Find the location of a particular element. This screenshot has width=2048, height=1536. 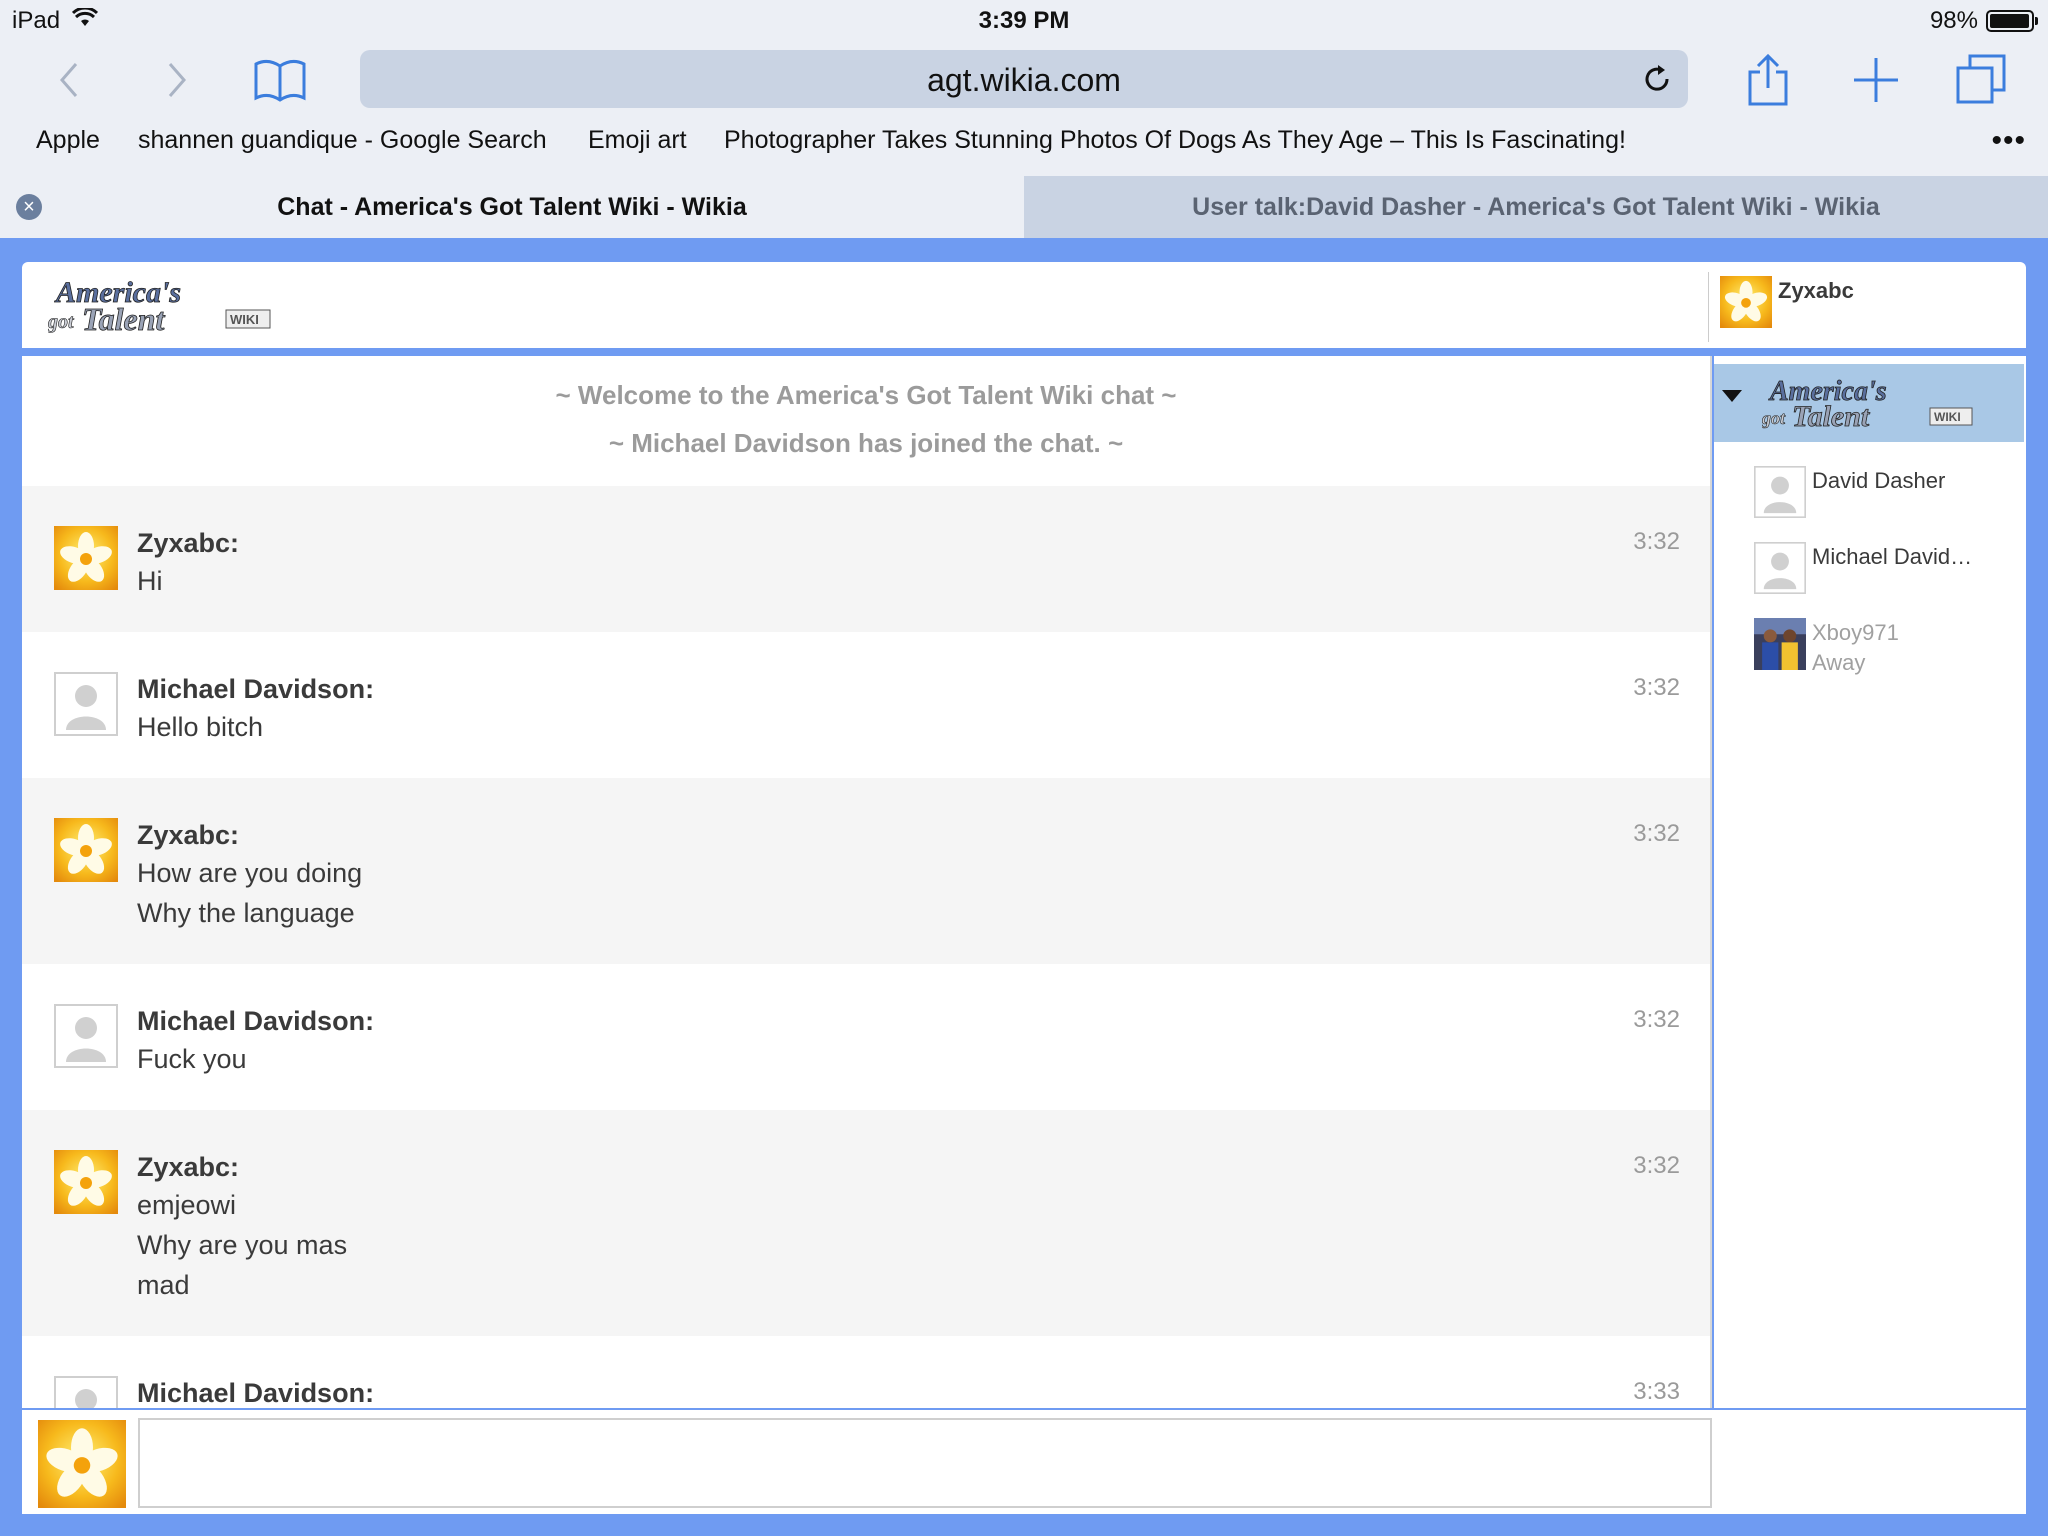

favorite-link: Emoji art is located at coordinates (637, 140).